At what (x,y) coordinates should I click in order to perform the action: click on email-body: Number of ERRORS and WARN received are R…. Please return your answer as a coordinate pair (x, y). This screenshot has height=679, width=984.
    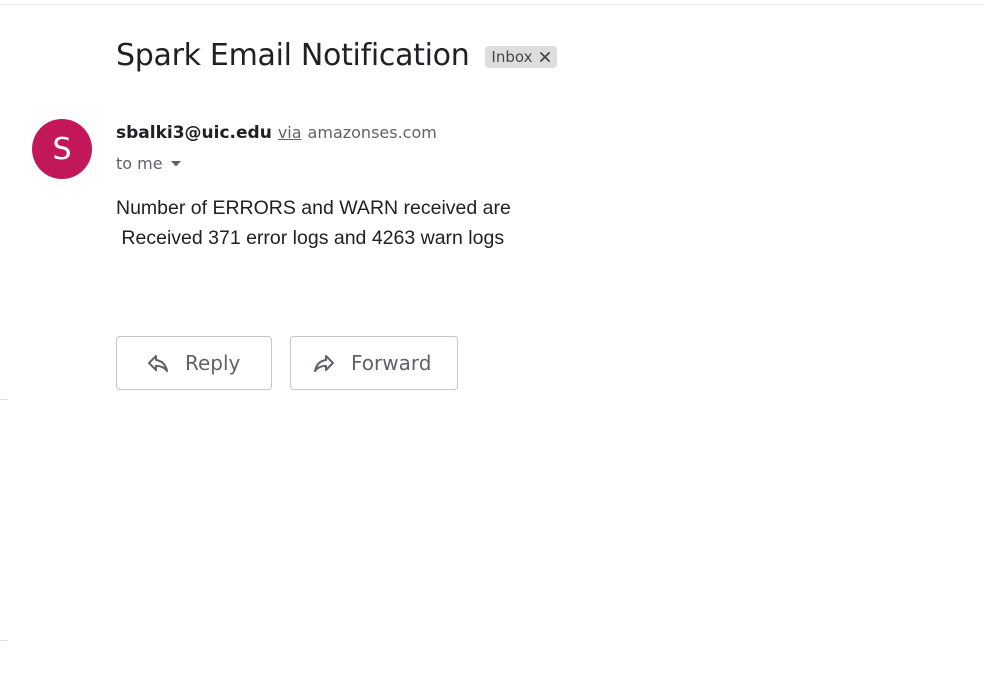
    Looking at the image, I should click on (313, 223).